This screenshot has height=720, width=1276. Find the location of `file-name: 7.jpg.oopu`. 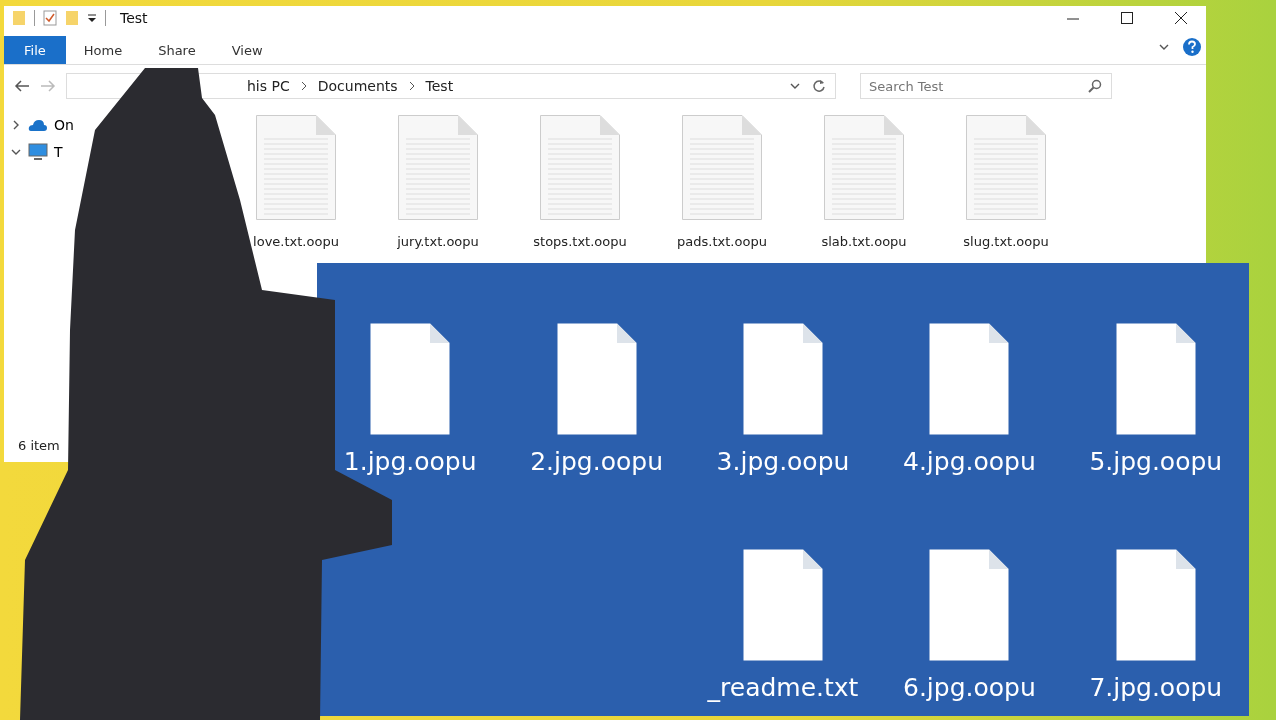

file-name: 7.jpg.oopu is located at coordinates (1156, 687).